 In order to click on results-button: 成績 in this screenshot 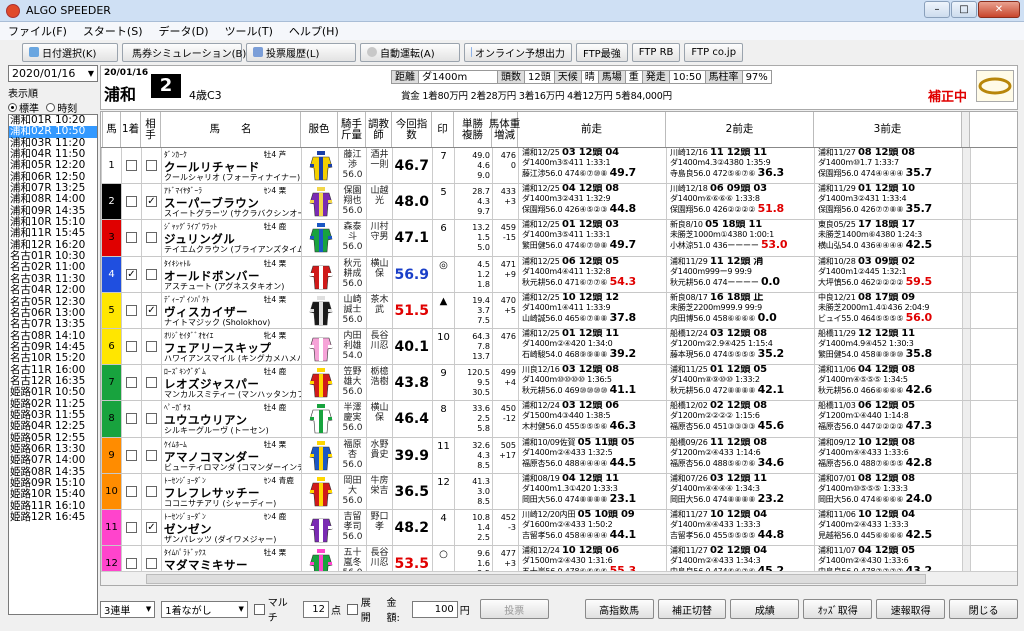, I will do `click(765, 609)`.